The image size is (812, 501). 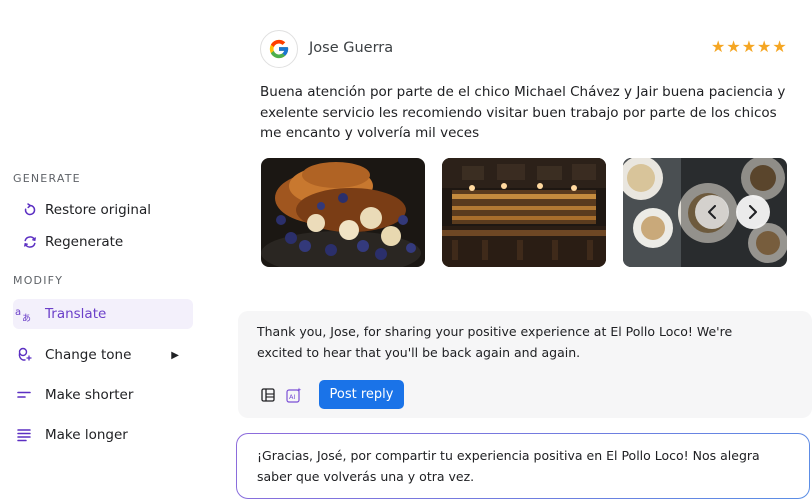 What do you see at coordinates (38, 280) in the screenshot?
I see `modify-section-label: MODIFY` at bounding box center [38, 280].